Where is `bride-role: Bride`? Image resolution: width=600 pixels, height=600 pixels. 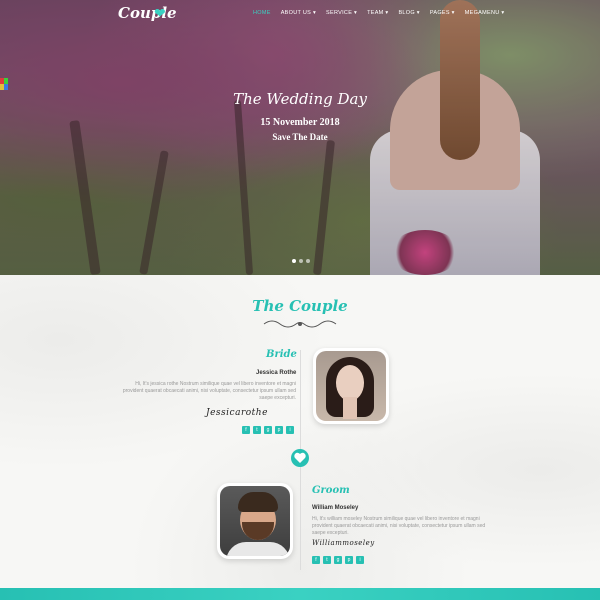 bride-role: Bride is located at coordinates (281, 354).